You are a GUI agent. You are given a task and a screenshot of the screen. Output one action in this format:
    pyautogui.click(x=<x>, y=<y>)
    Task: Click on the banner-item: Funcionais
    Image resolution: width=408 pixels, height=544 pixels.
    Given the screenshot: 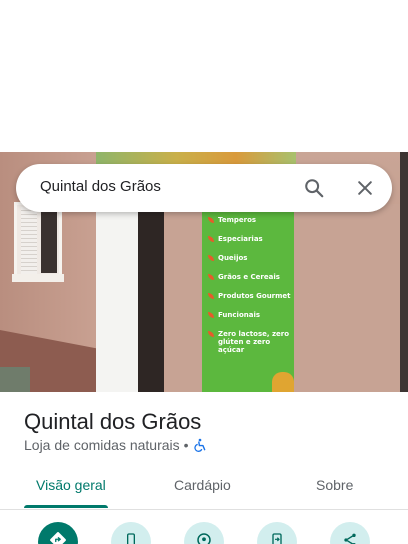 What is the action you would take?
    pyautogui.click(x=251, y=315)
    